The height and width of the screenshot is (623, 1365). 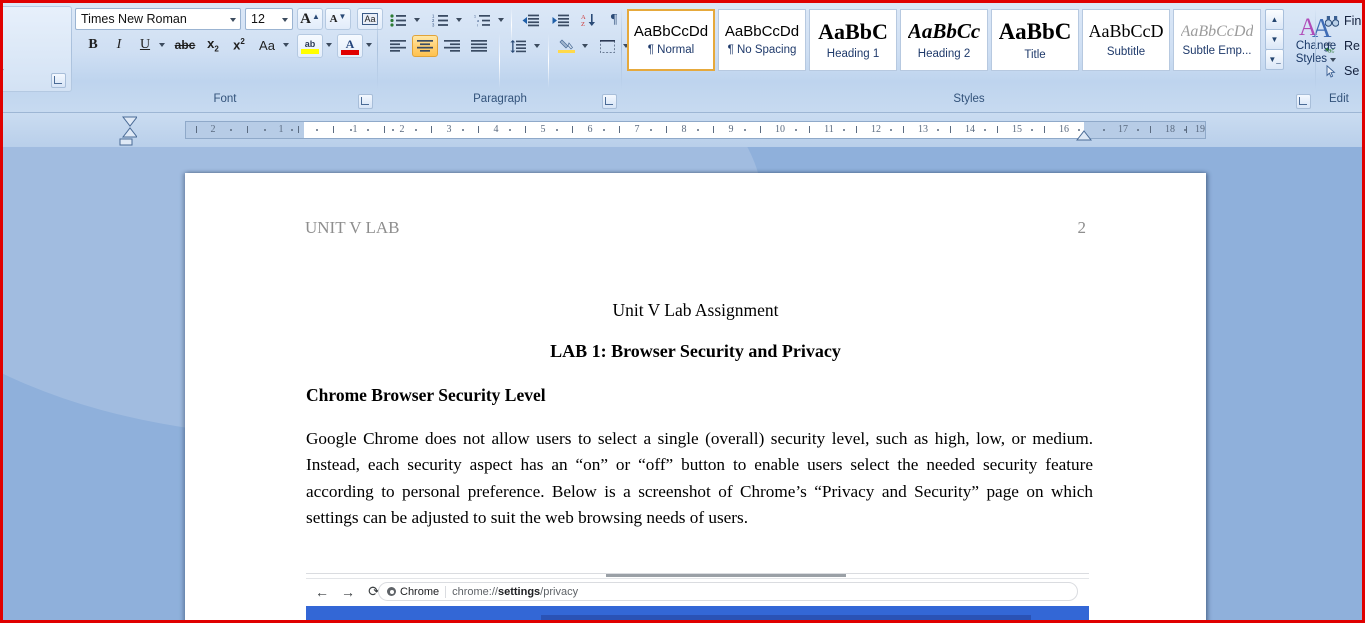 I want to click on text-highlight-button: ab, so click(x=310, y=46).